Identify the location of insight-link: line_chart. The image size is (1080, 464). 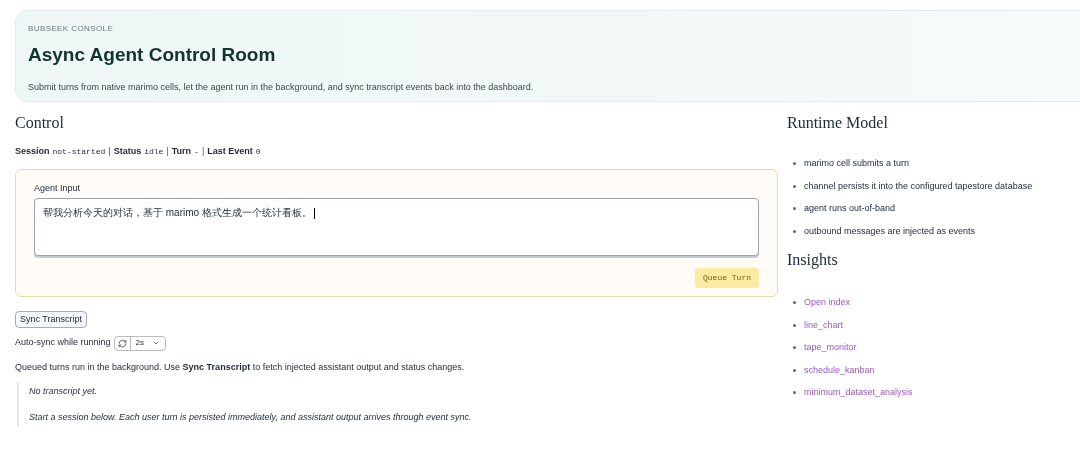
(824, 325).